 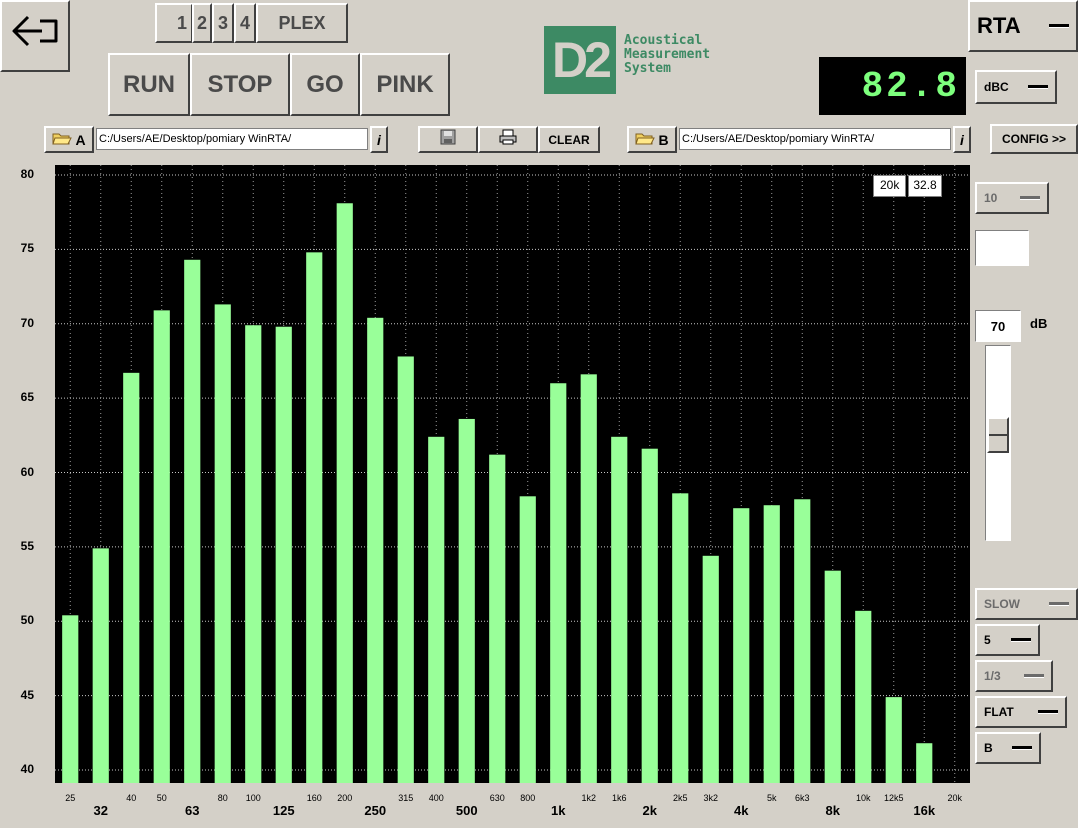 What do you see at coordinates (1026, 604) in the screenshot?
I see `speed-dropdown: SLOW` at bounding box center [1026, 604].